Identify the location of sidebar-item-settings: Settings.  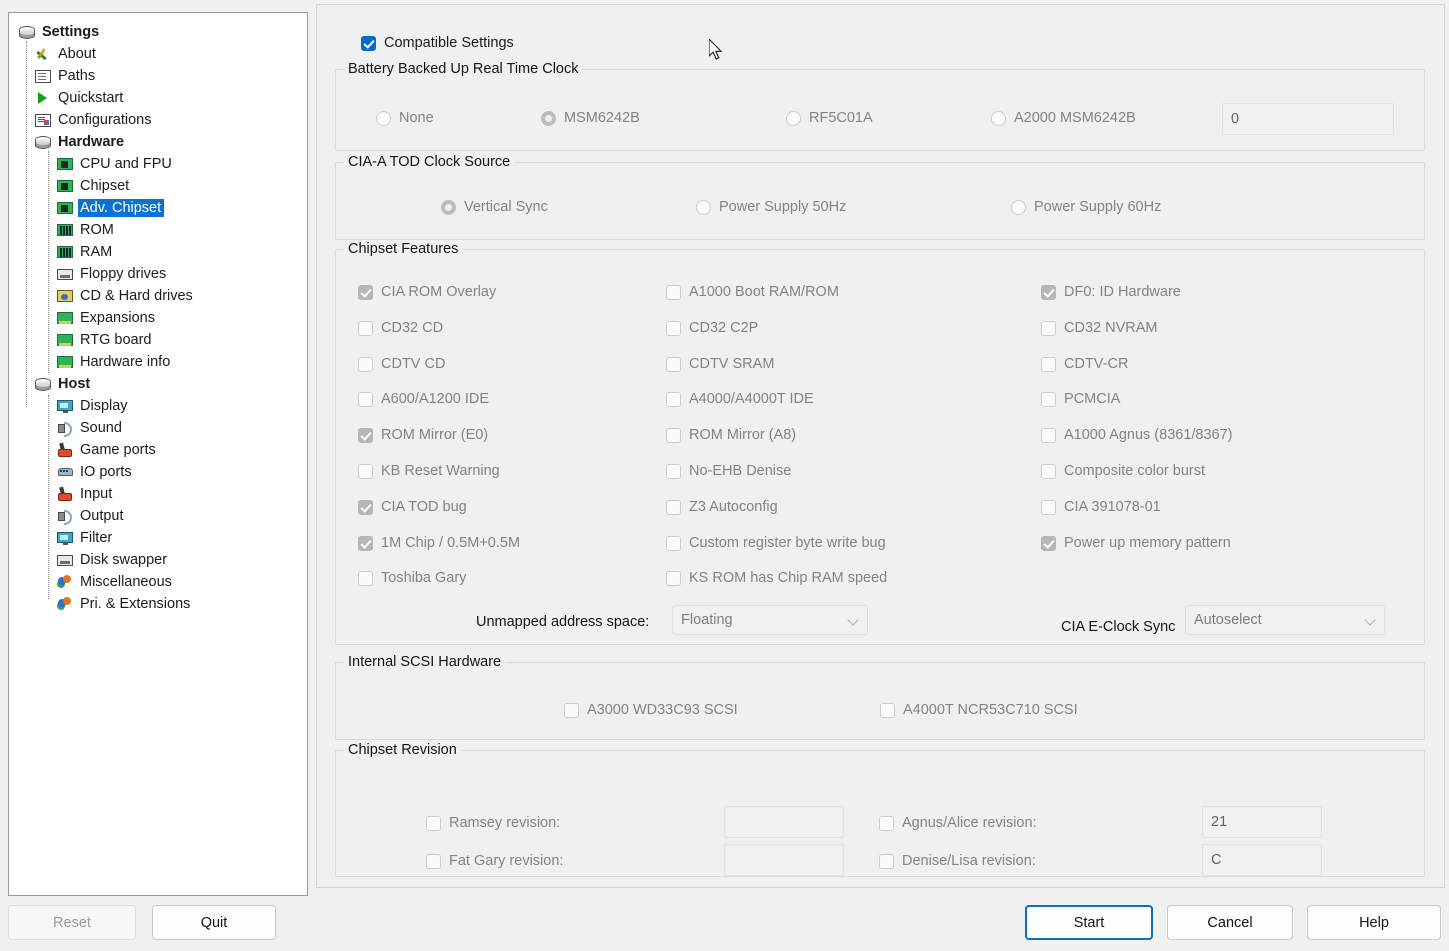
(158, 32).